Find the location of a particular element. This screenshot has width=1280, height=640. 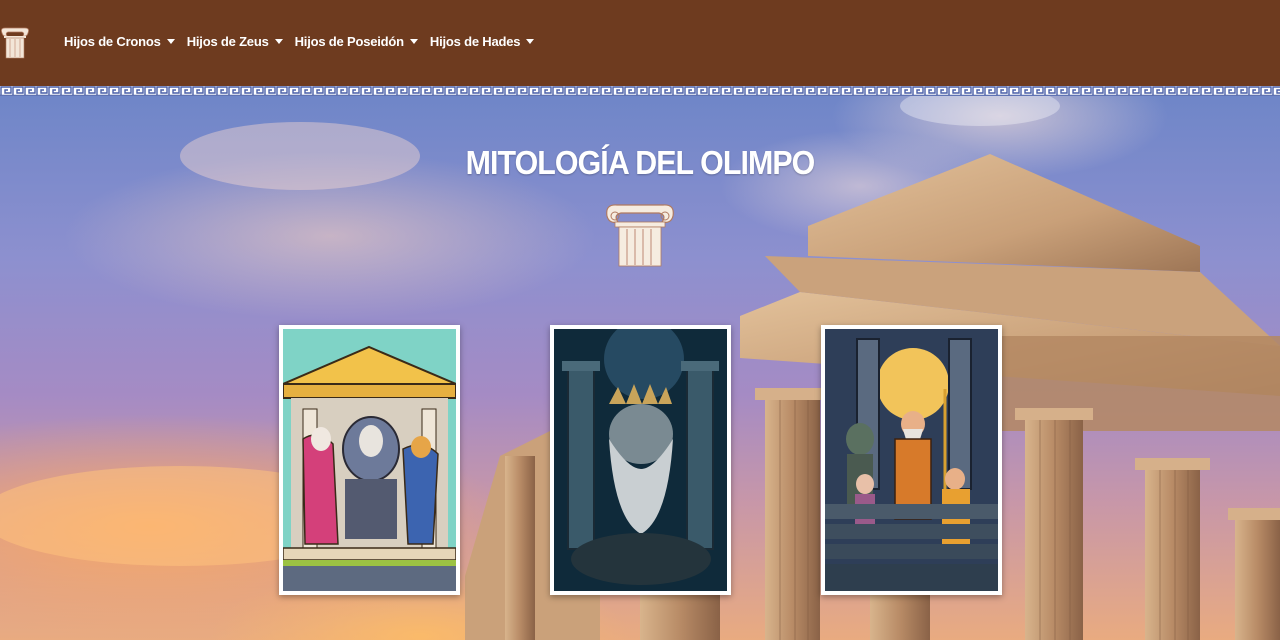

nav-hijos-de-cronos: Hijos de Cronos is located at coordinates (119, 41).